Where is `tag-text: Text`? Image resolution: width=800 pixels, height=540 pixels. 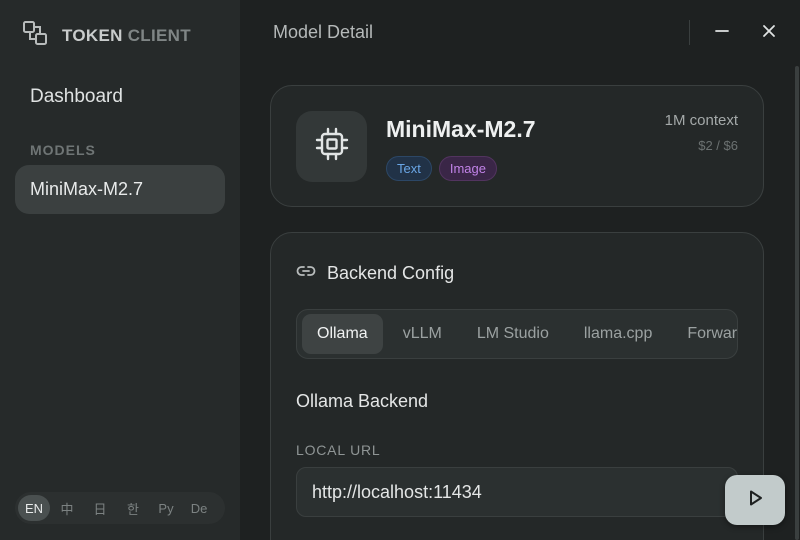 tag-text: Text is located at coordinates (409, 168).